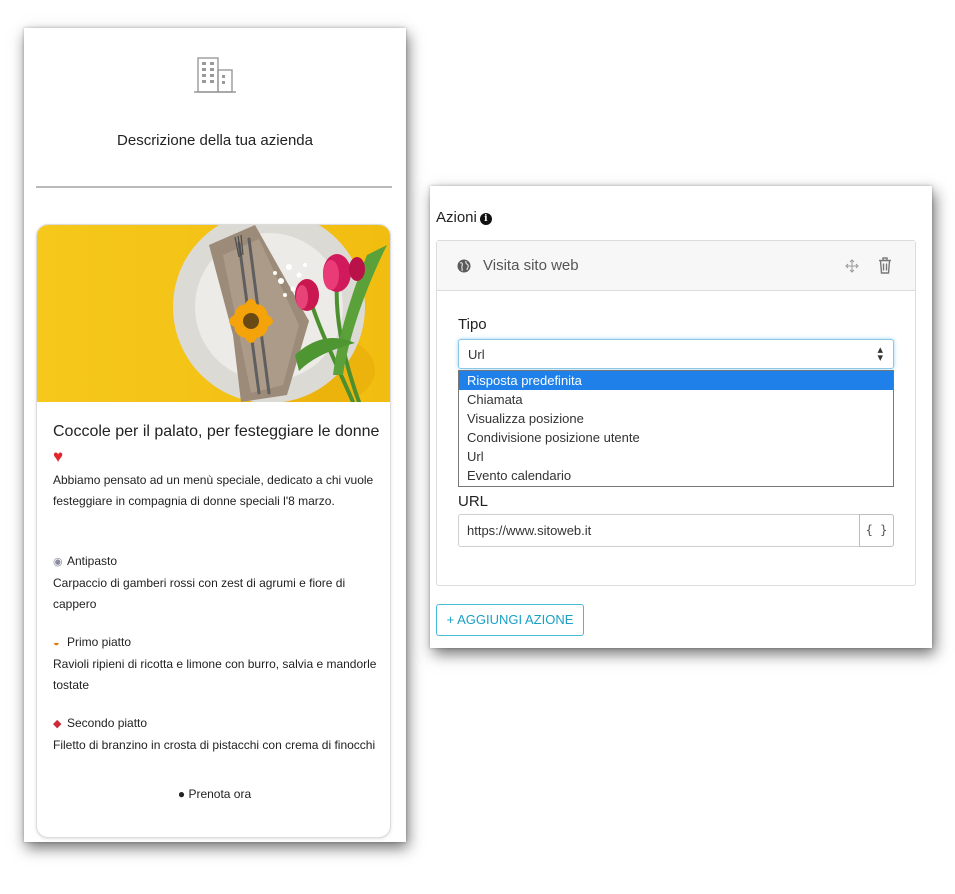 This screenshot has width=955, height=894. Describe the element at coordinates (676, 354) in the screenshot. I see `type-select: Url ▴ ▾` at that location.